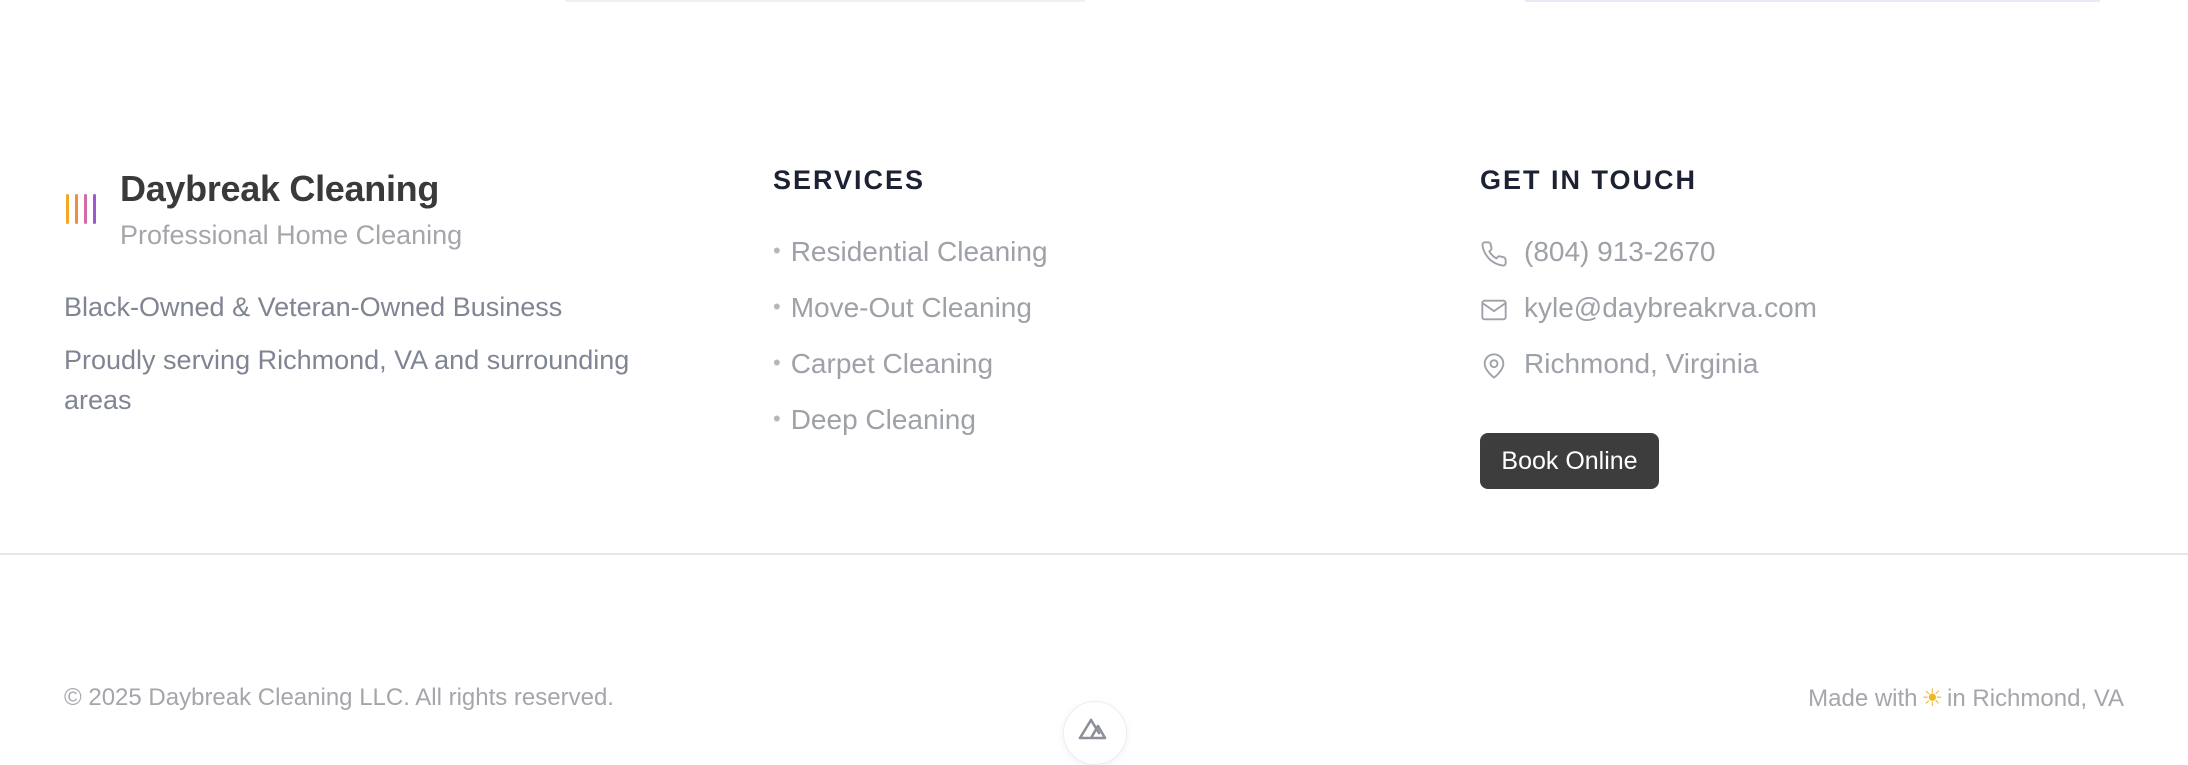 Image resolution: width=2188 pixels, height=765 pixels. Describe the element at coordinates (1863, 698) in the screenshot. I see `made-with-prefix: Made with` at that location.